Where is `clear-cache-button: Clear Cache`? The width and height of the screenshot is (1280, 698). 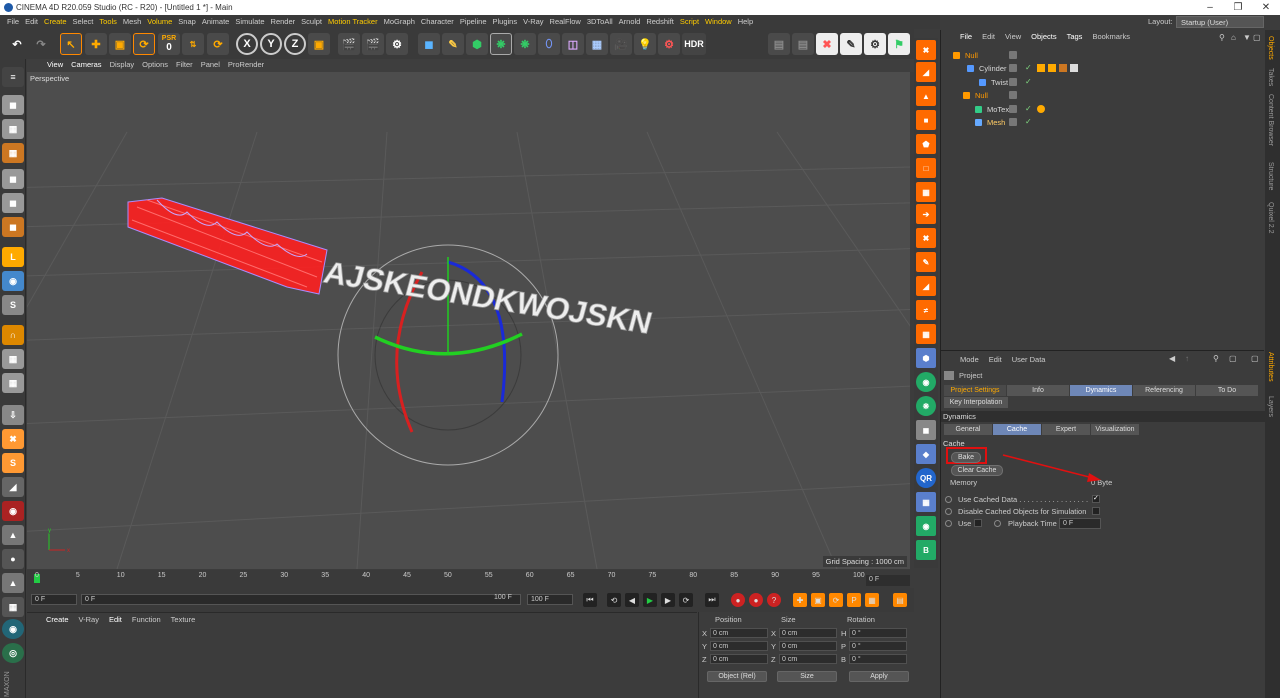
clear-cache-button: Clear Cache is located at coordinates (977, 470).